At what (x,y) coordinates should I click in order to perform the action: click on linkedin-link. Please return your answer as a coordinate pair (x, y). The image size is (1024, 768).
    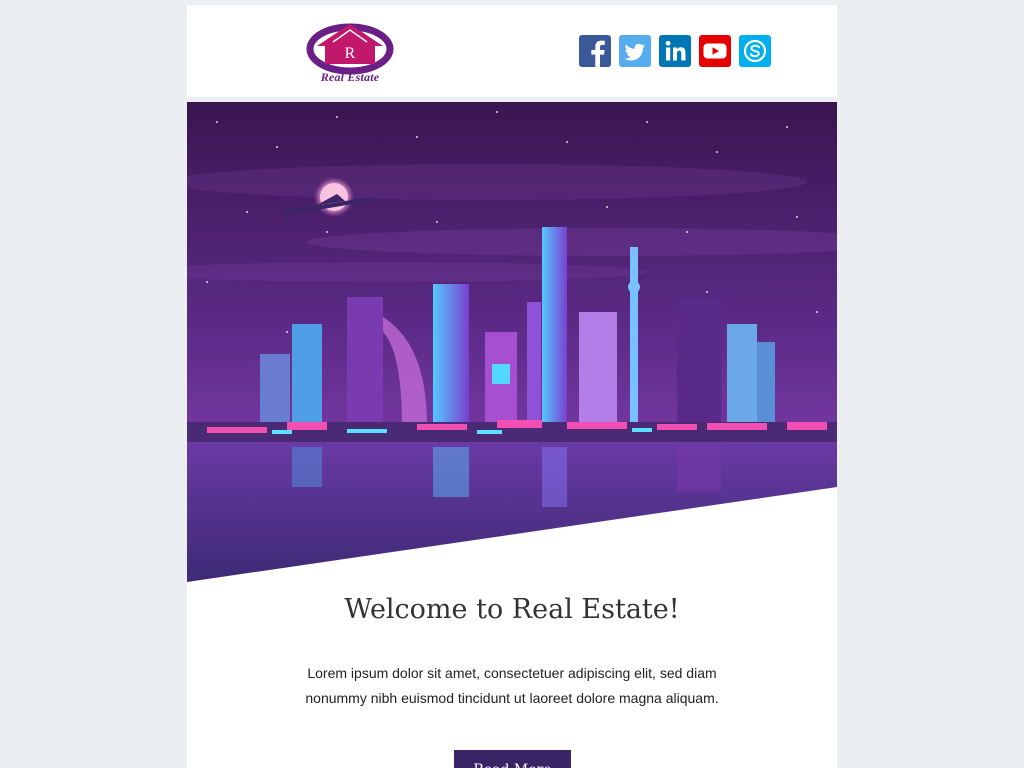
    Looking at the image, I should click on (675, 51).